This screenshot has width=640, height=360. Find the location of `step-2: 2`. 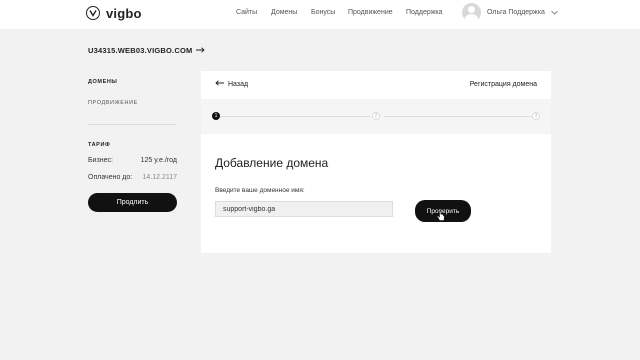

step-2: 2 is located at coordinates (376, 116).